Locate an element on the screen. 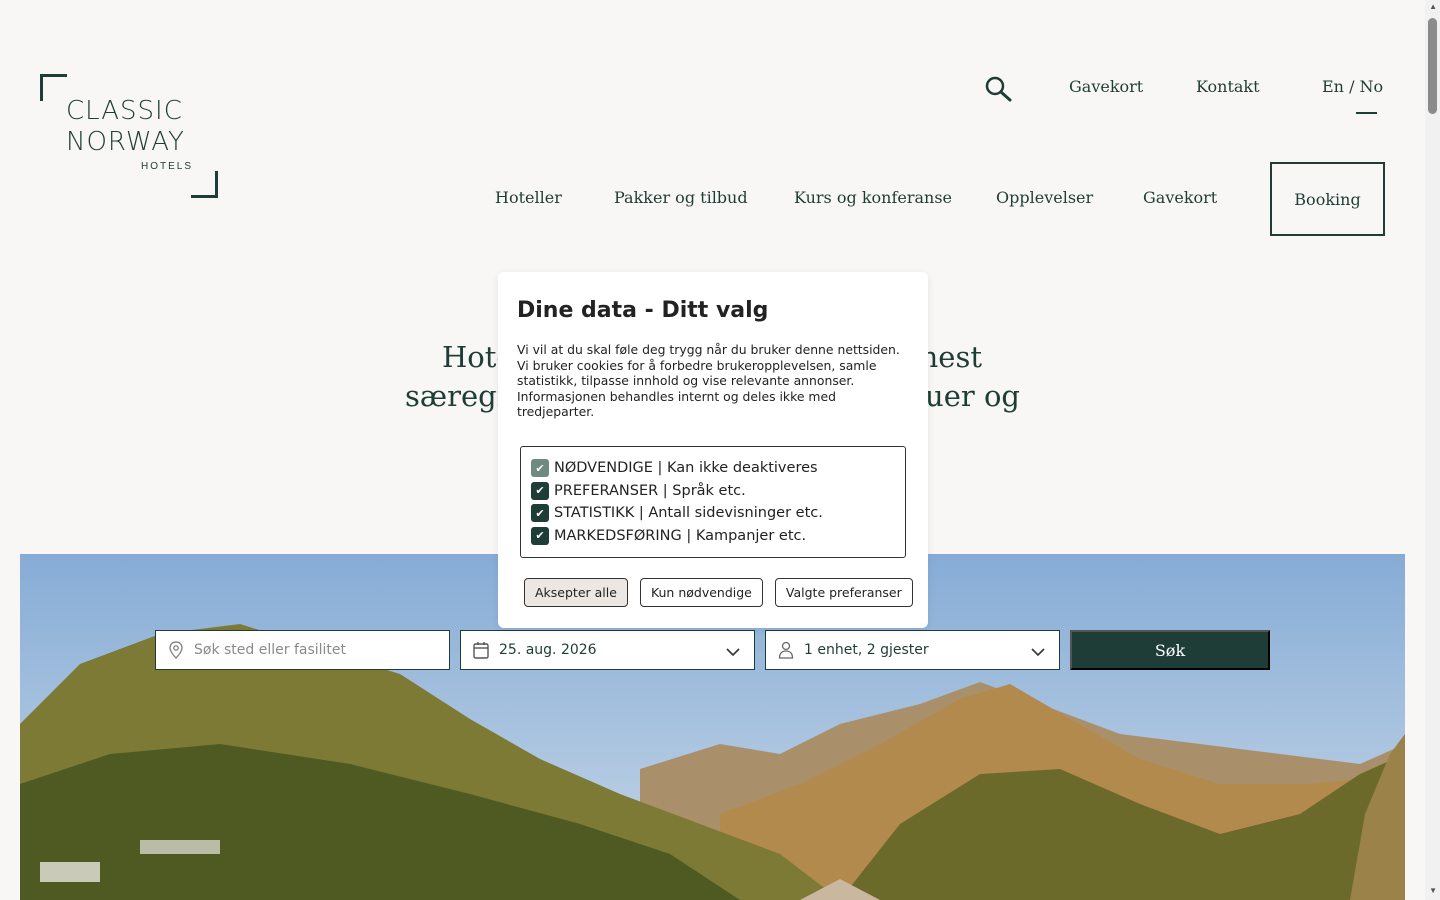 The width and height of the screenshot is (1440, 900). nav-item-kurs: Kurs og konferanse is located at coordinates (873, 197).